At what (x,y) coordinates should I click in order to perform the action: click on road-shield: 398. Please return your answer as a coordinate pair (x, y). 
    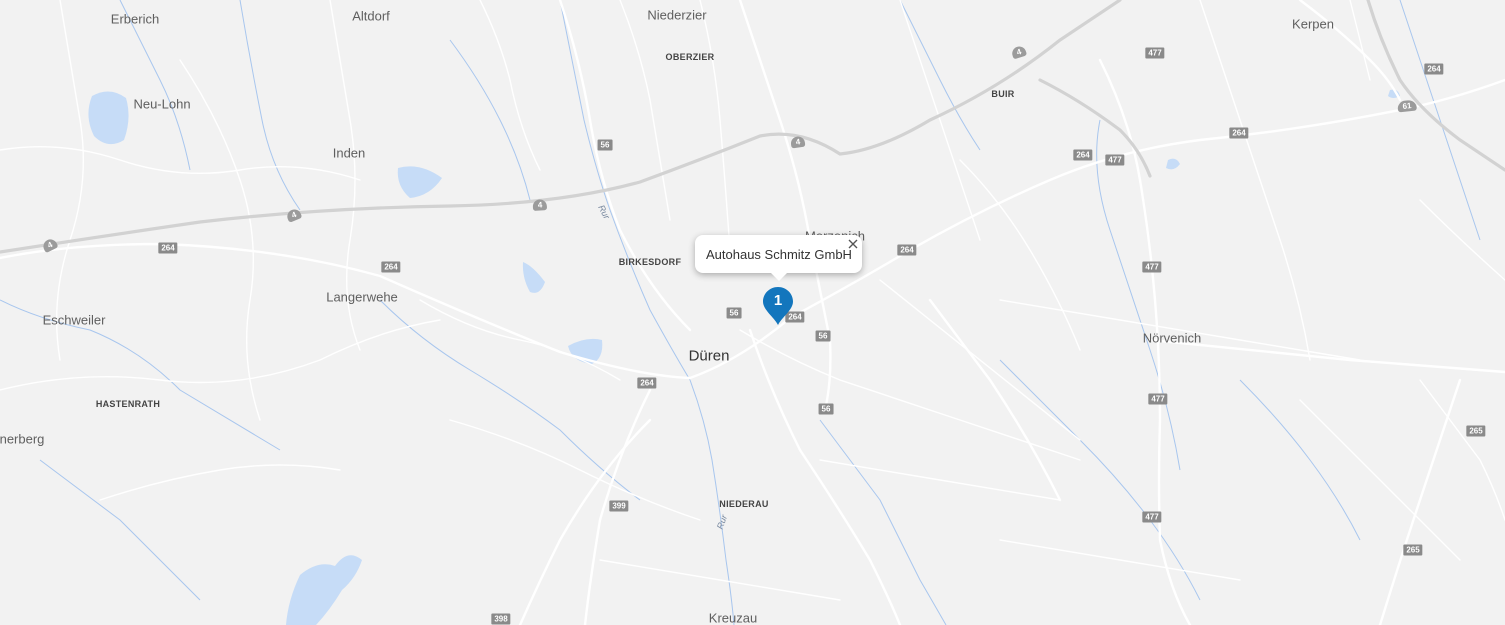
    Looking at the image, I should click on (501, 619).